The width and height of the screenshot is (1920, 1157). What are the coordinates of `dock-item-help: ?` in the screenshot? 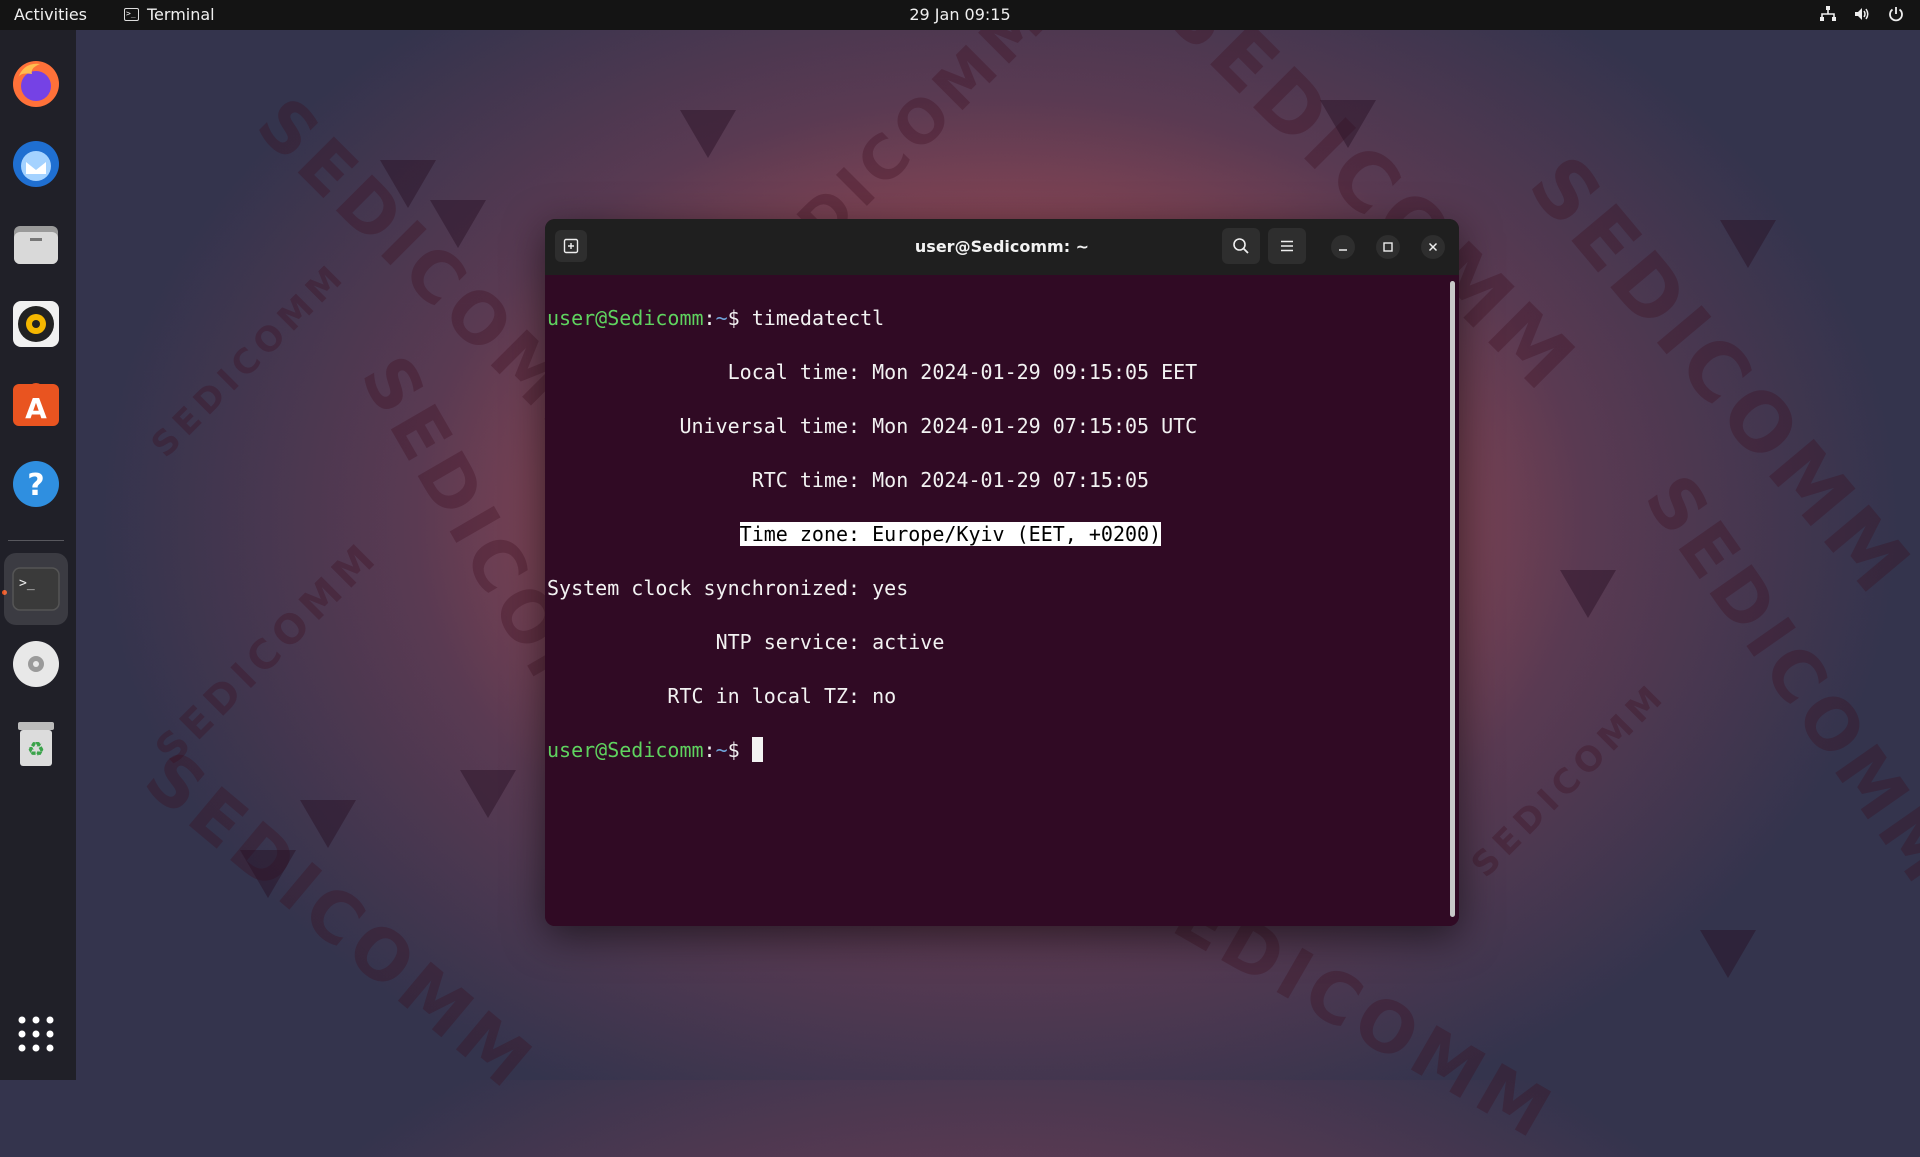 It's located at (36, 484).